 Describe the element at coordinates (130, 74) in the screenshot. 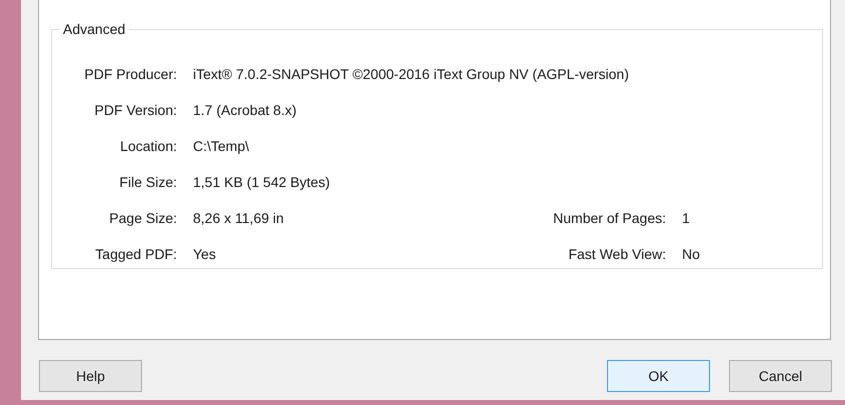

I see `field-label: PDF Producer:` at that location.